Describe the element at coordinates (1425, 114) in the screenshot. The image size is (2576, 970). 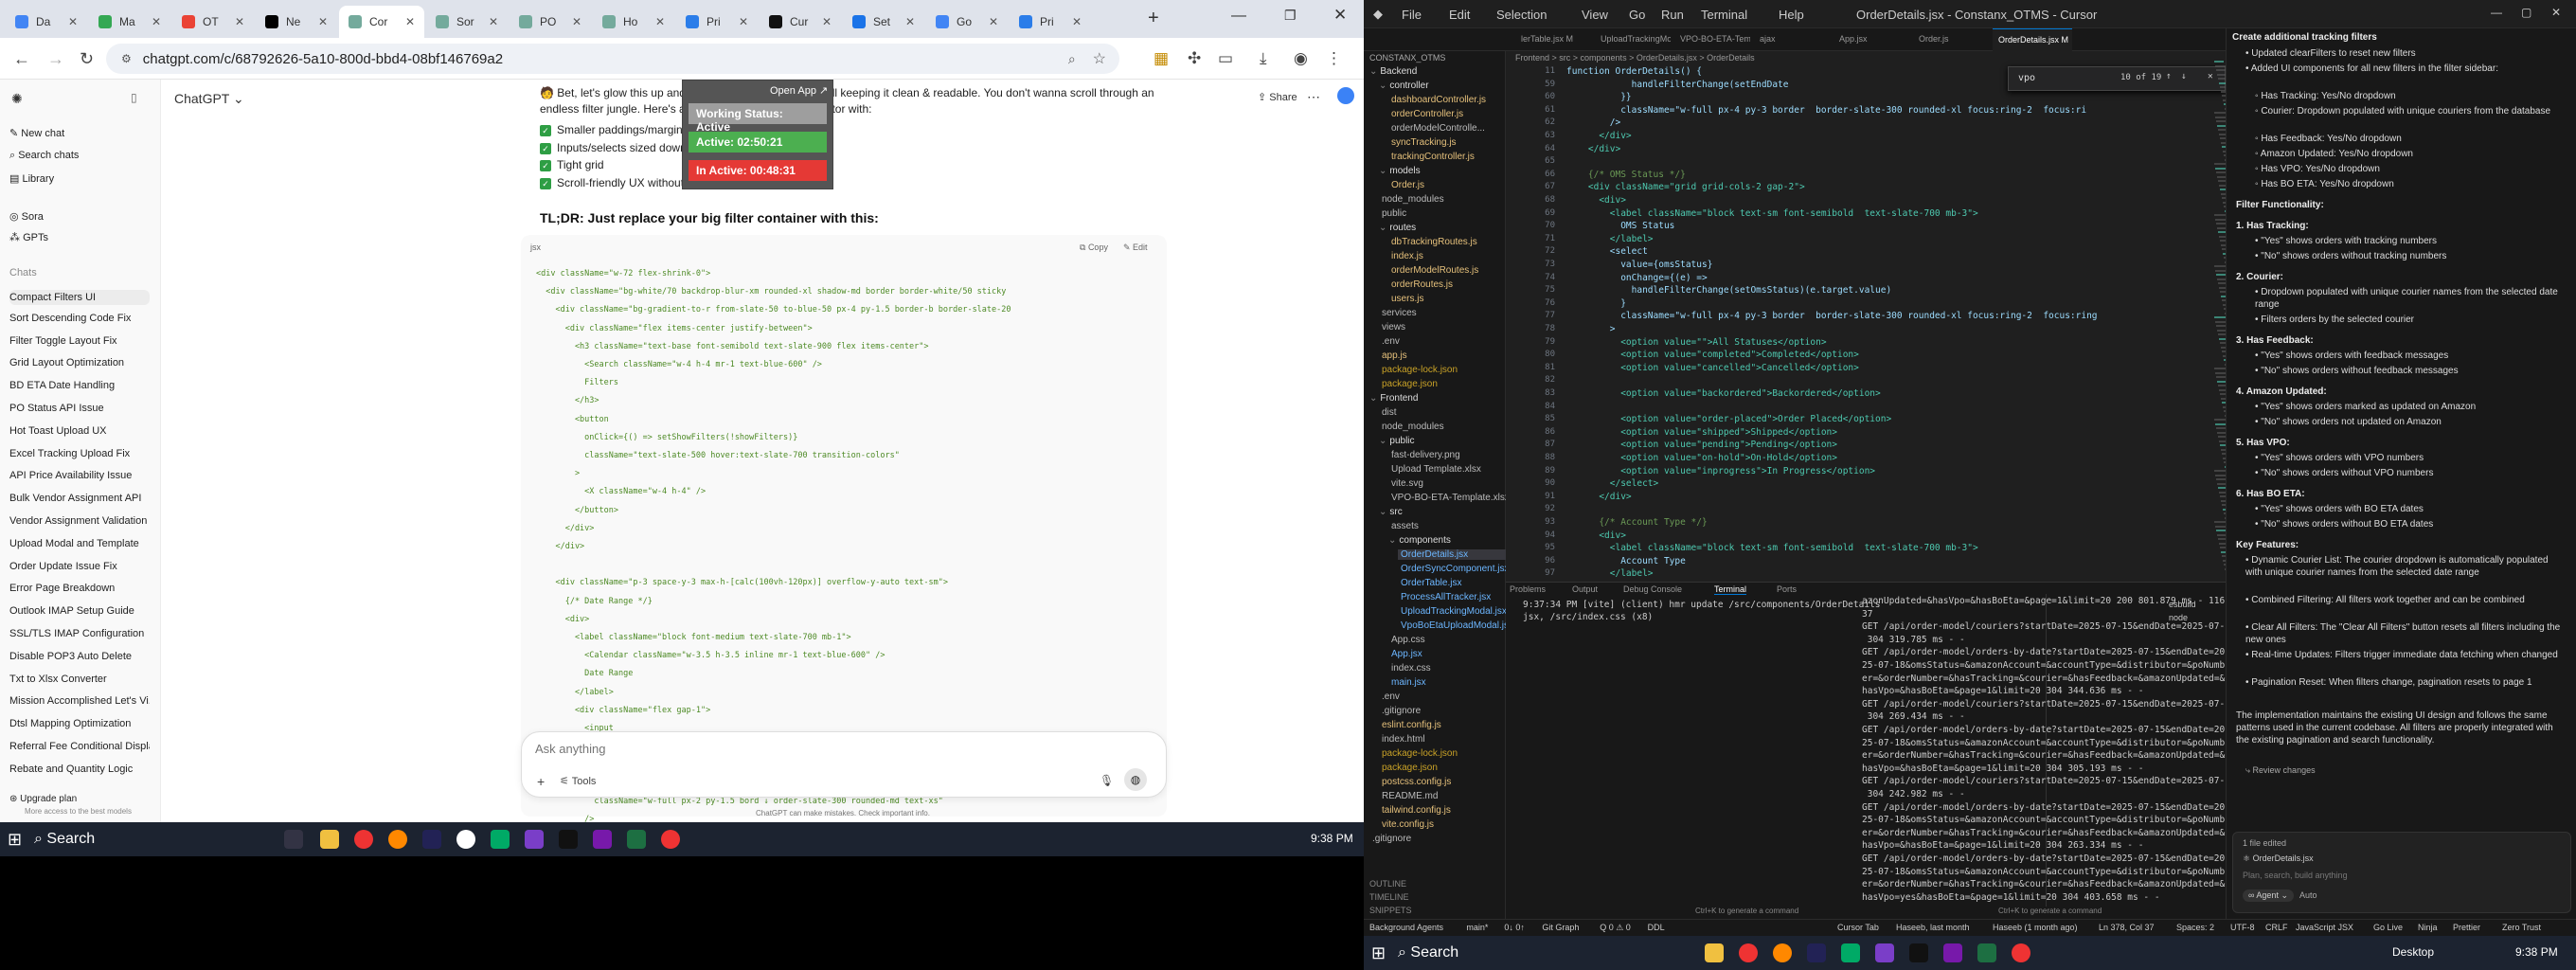
I see `file-tree-item: orderController.js` at that location.